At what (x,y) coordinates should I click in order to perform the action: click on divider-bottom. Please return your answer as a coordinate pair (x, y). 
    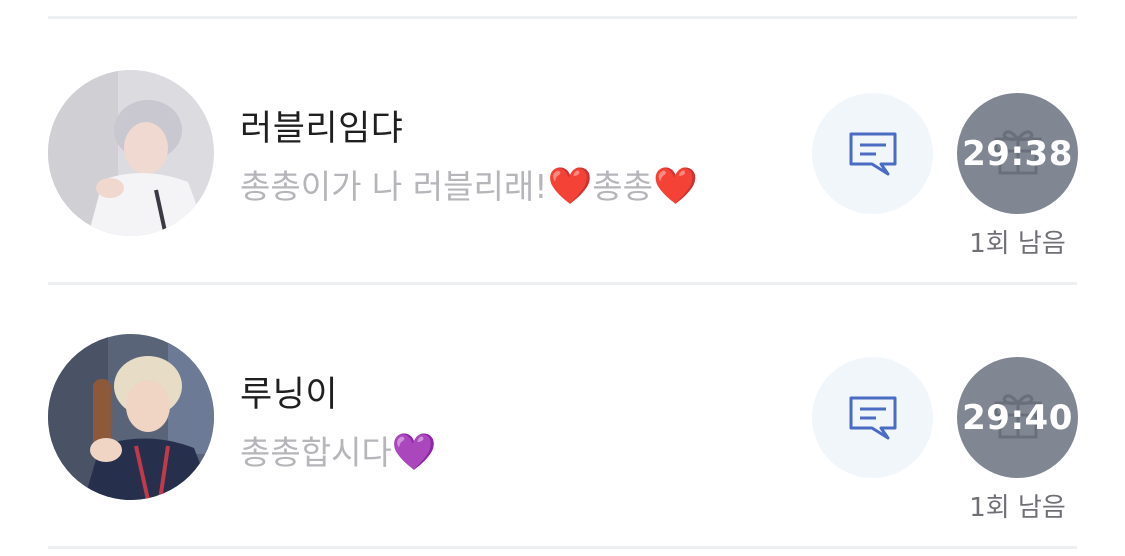
    Looking at the image, I should click on (562, 547).